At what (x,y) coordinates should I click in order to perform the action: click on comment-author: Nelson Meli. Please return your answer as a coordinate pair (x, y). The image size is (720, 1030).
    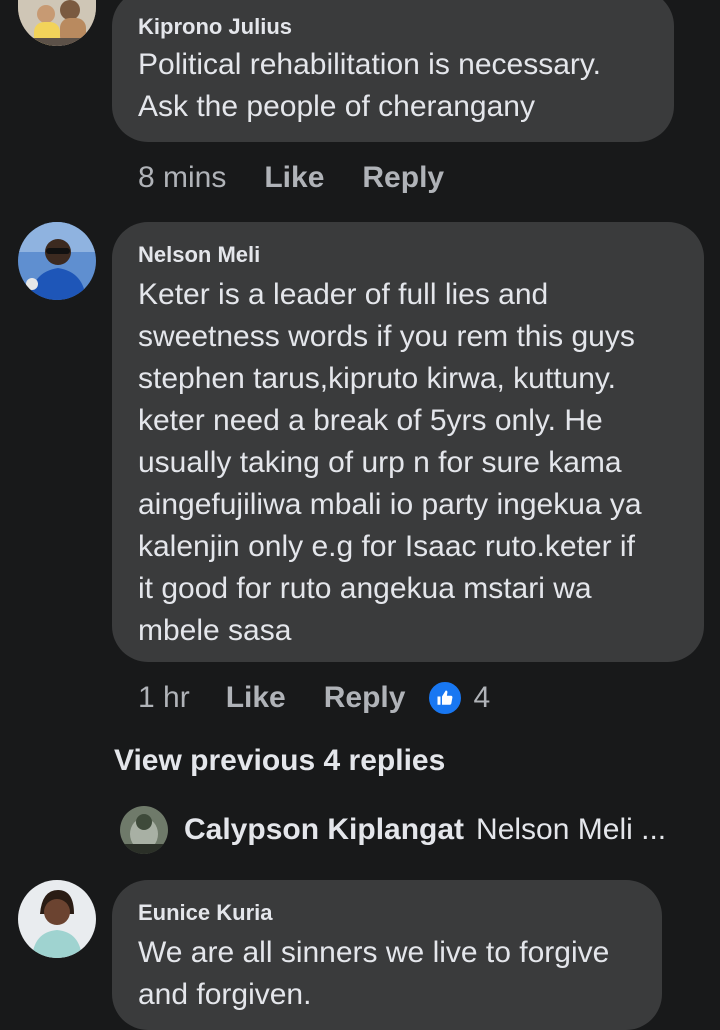
    Looking at the image, I should click on (408, 255).